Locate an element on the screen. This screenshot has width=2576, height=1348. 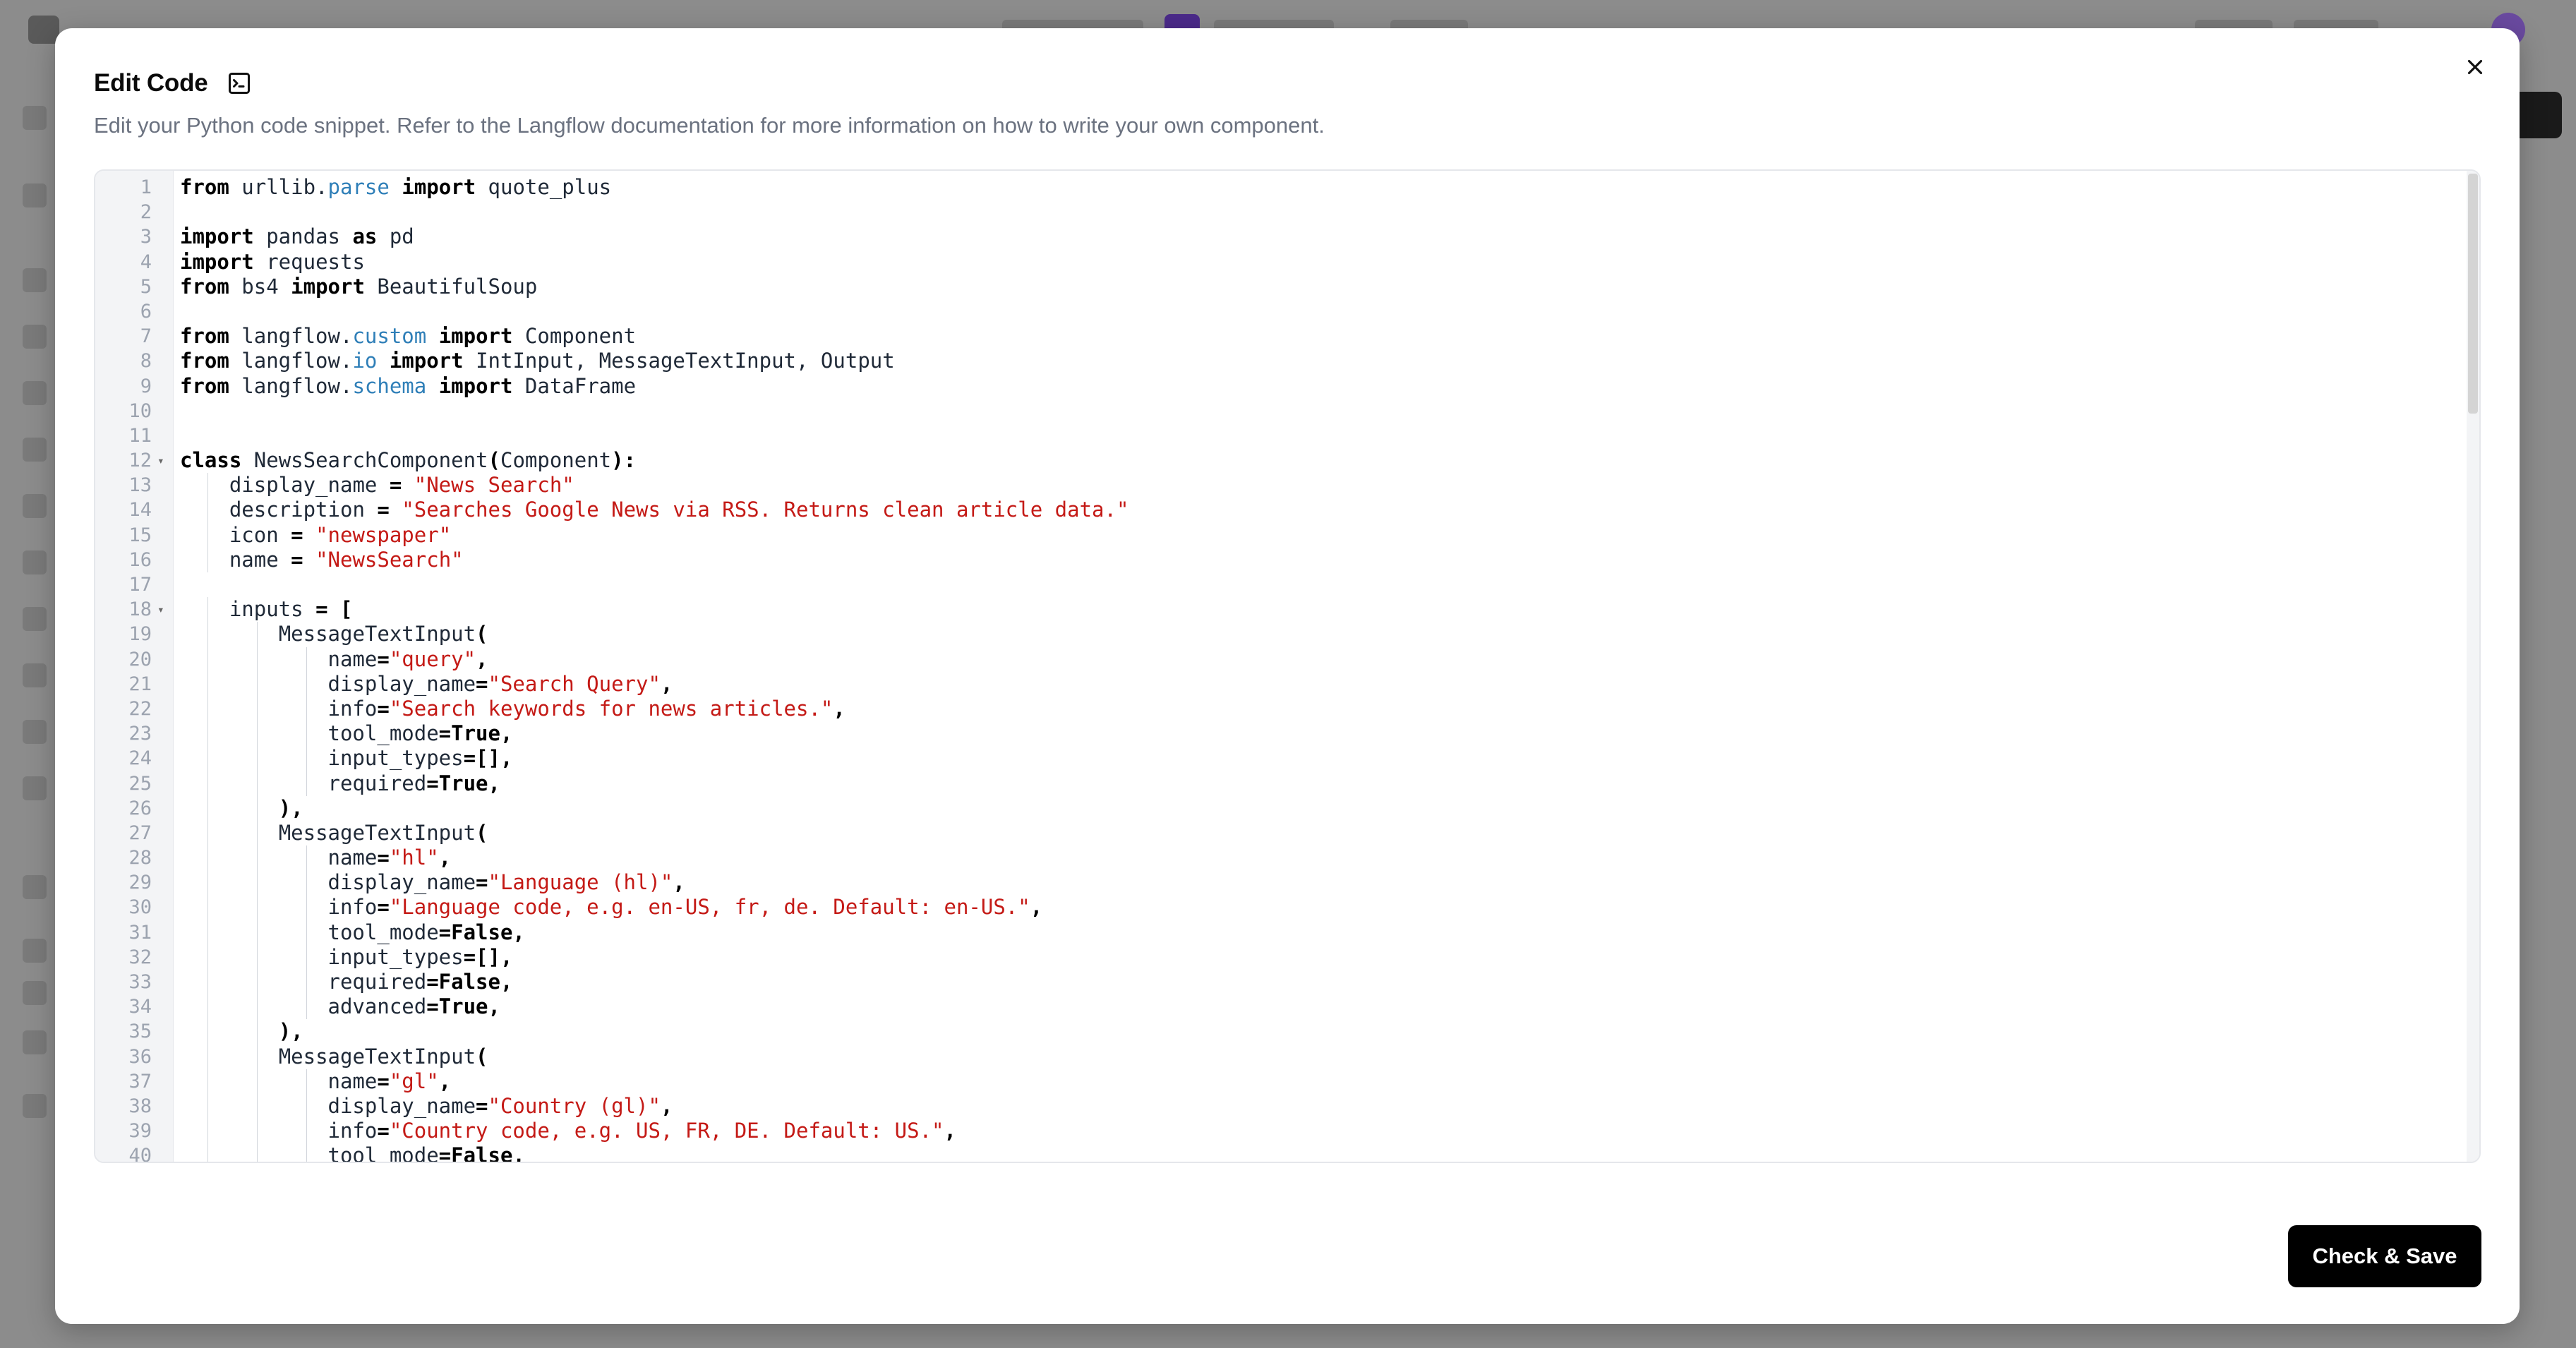
line-number: 36 is located at coordinates (140, 1056).